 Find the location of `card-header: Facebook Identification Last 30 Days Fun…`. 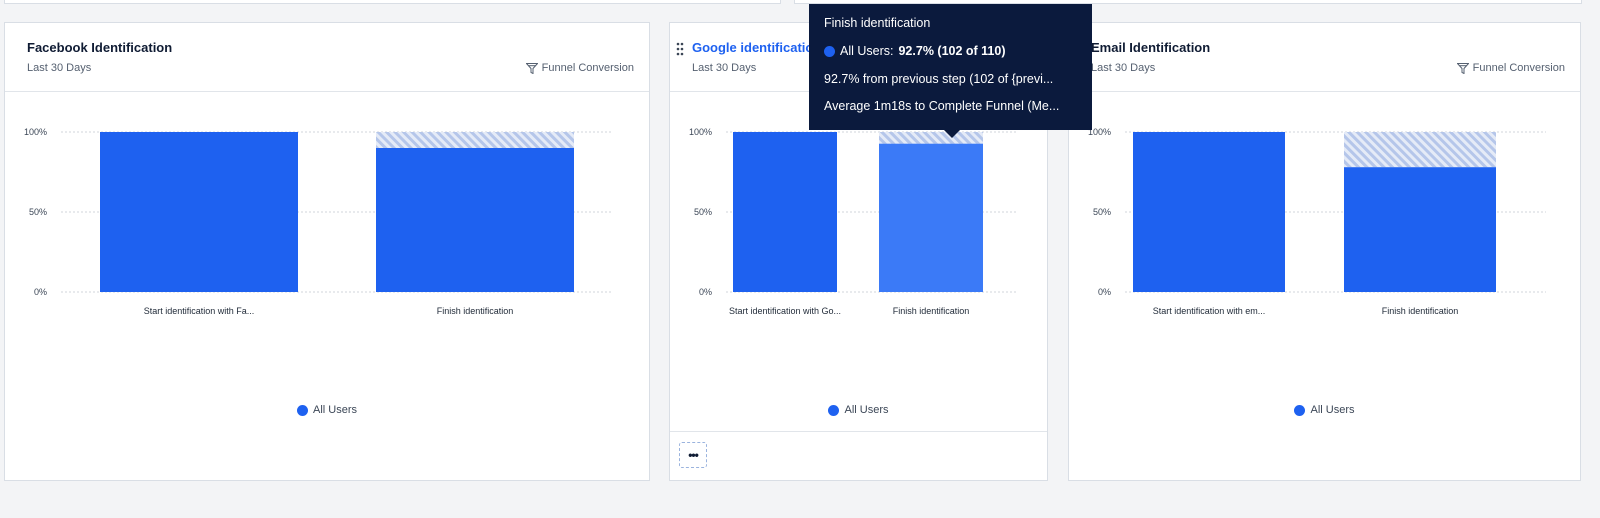

card-header: Facebook Identification Last 30 Days Fun… is located at coordinates (327, 57).